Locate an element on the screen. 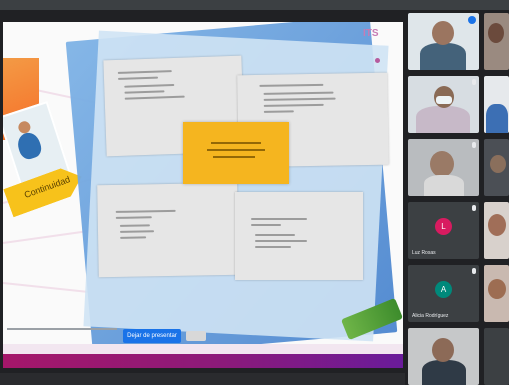 This screenshot has height=385, width=509. bottom-bar is located at coordinates (202, 379).